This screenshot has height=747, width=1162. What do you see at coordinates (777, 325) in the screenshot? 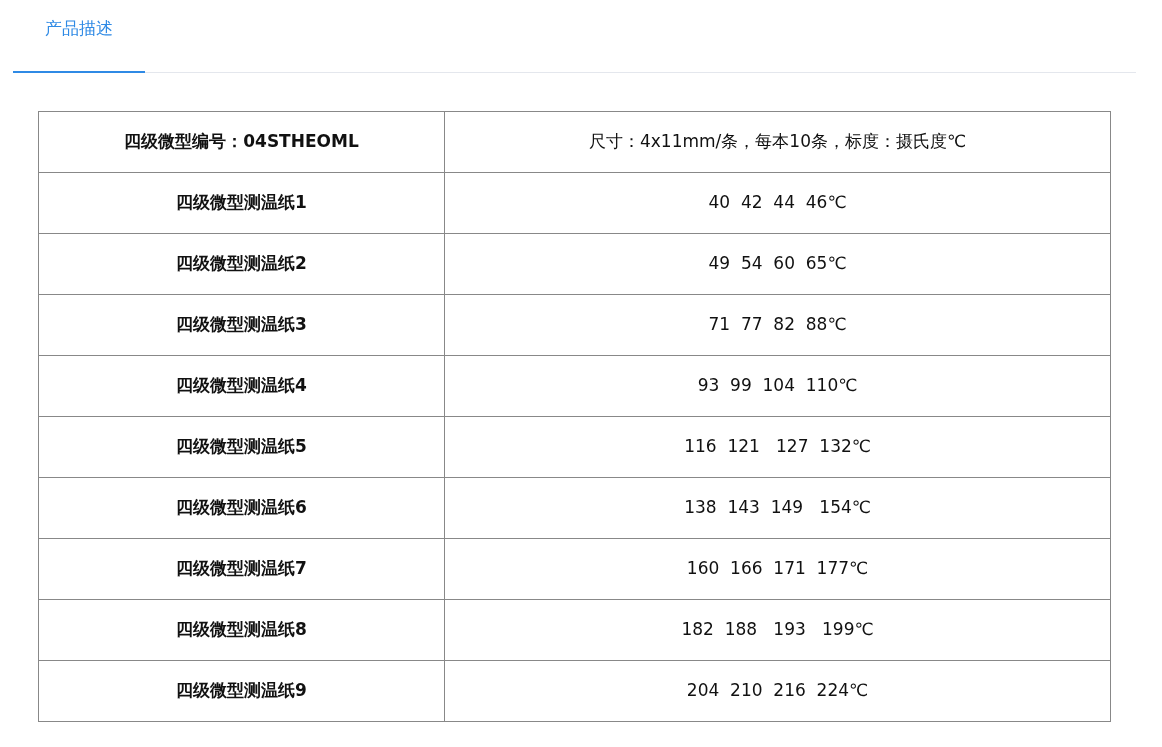
I see `table-cell: 71 77 82 88℃` at bounding box center [777, 325].